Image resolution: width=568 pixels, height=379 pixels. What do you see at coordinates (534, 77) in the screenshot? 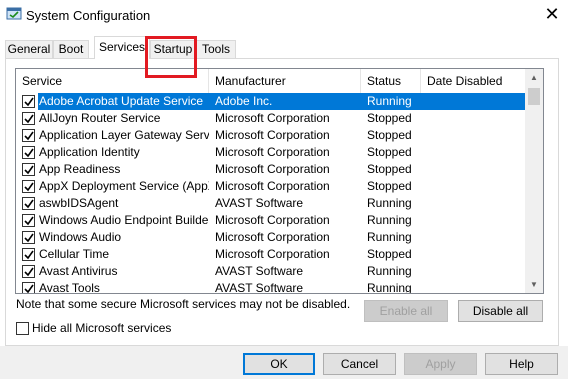
I see `scroll-up-icon: ▲` at bounding box center [534, 77].